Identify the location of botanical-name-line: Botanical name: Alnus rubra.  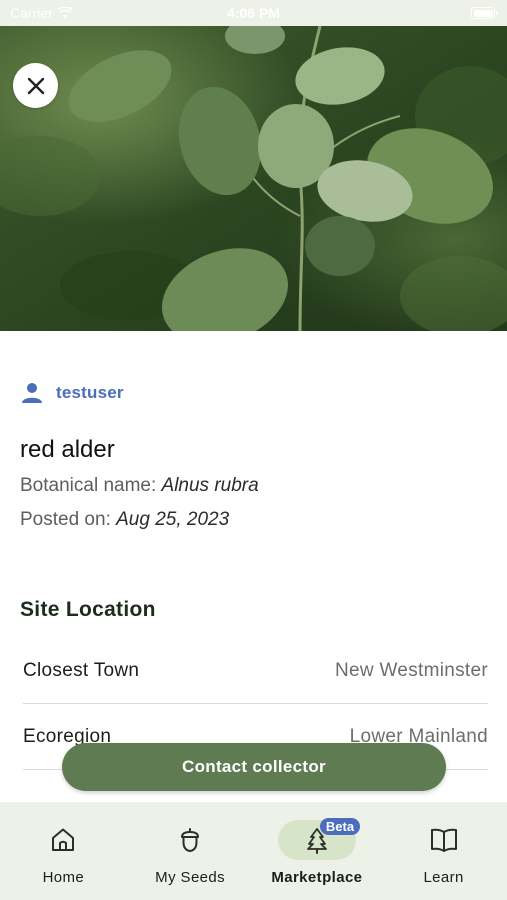
(139, 486).